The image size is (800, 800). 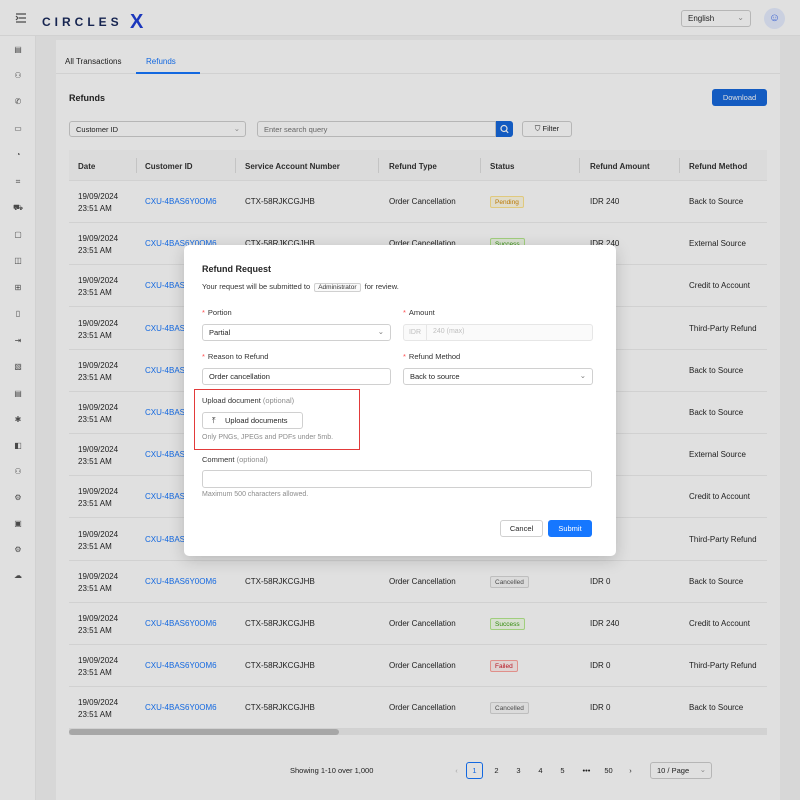 What do you see at coordinates (415, 332) in the screenshot?
I see `currency-prefix: IDR` at bounding box center [415, 332].